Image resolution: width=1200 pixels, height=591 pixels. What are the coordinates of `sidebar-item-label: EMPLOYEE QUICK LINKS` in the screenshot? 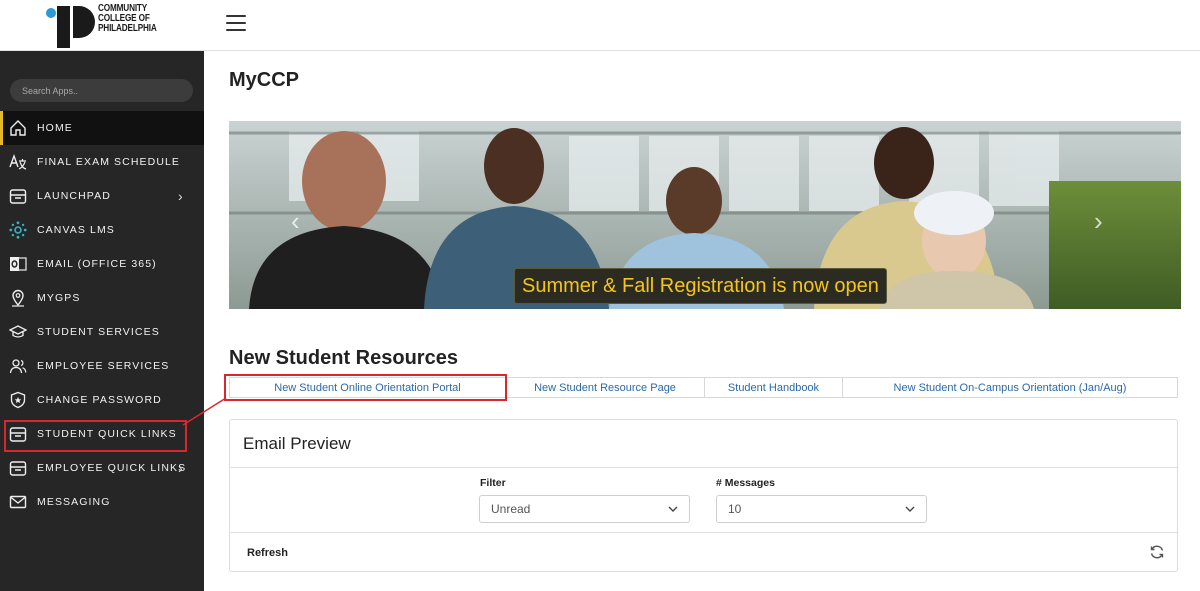 It's located at (112, 468).